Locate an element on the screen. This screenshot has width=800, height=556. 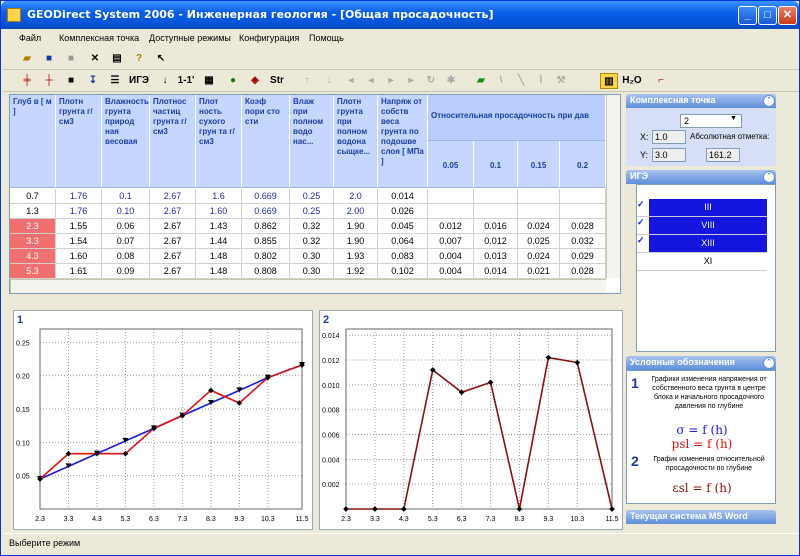
table-cell: 0.808 is located at coordinates (266, 271).